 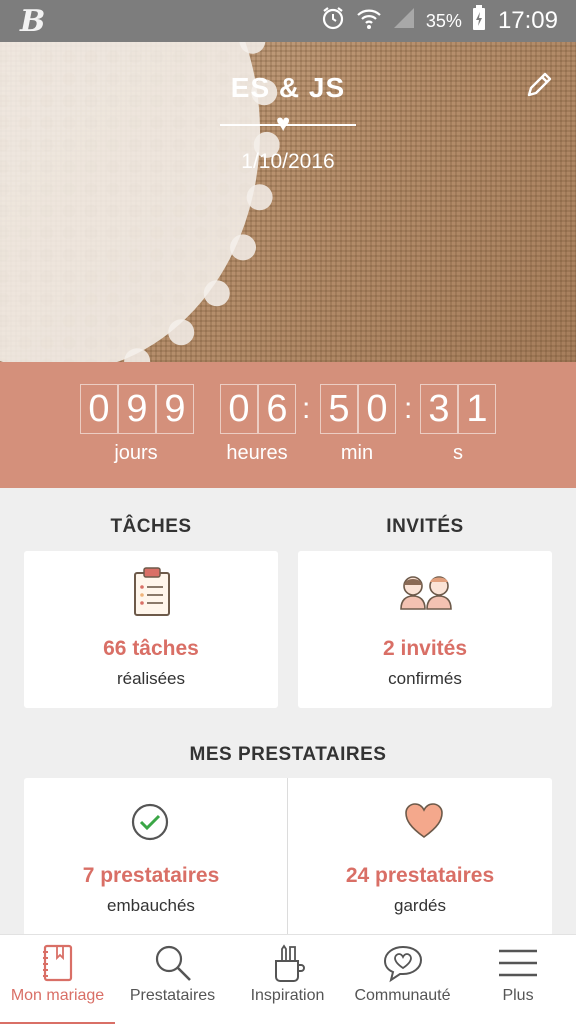 I want to click on status-icons: 35% 17:09, so click(x=439, y=21).